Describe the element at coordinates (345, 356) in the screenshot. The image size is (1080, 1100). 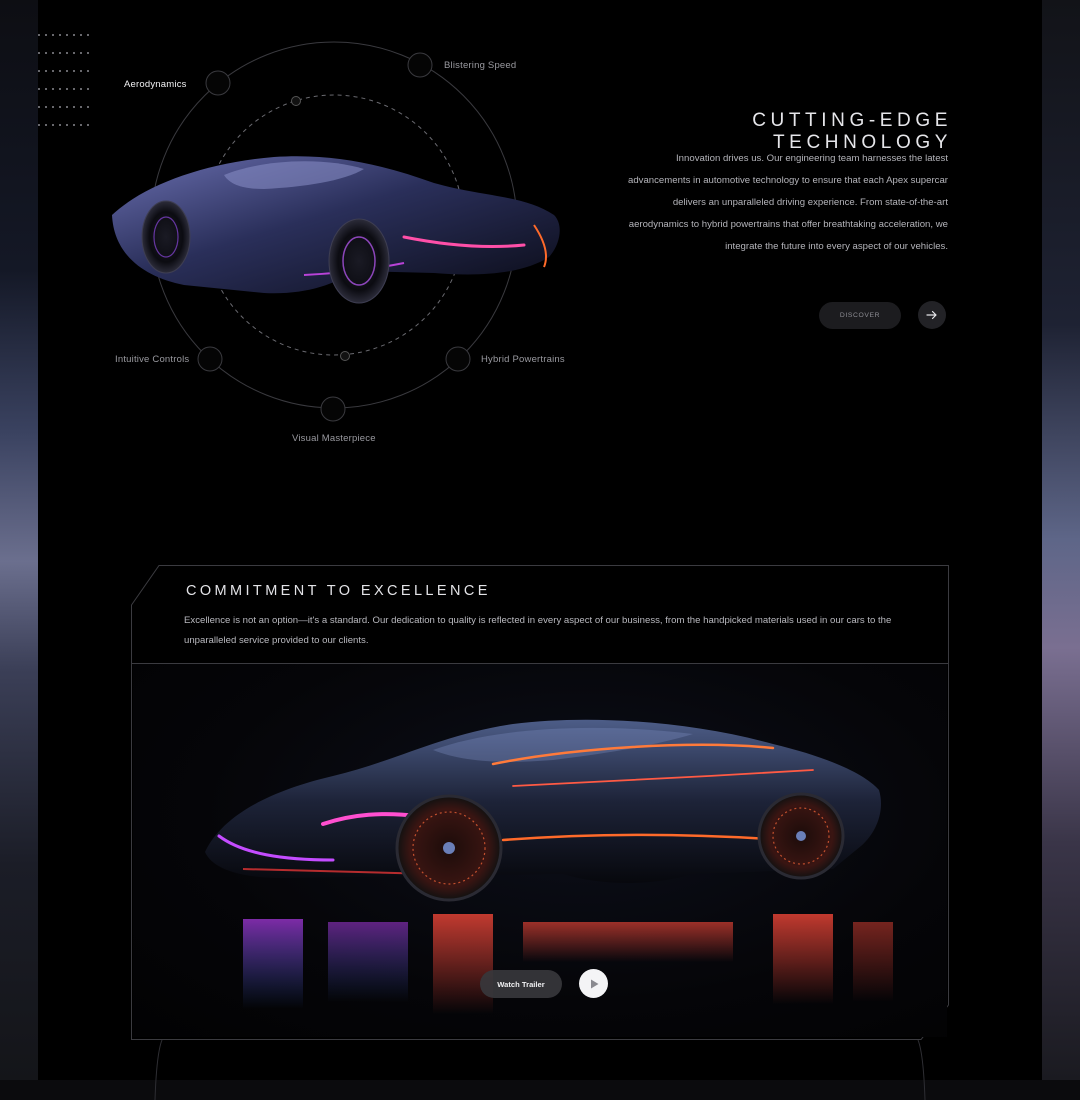
I see `orbit-dot-bottom` at that location.